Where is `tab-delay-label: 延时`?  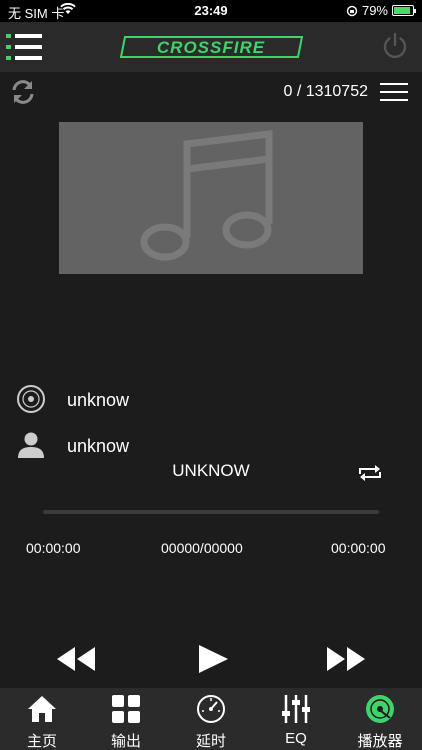 tab-delay-label: 延时 is located at coordinates (210, 741).